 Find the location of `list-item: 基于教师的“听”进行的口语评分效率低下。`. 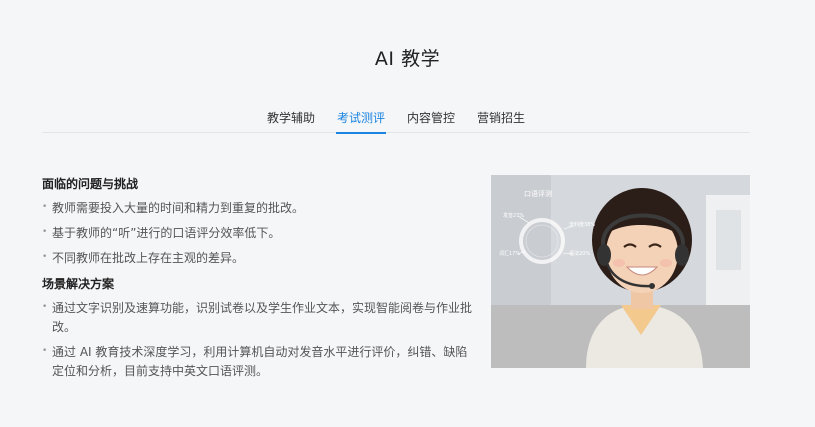

list-item: 基于教师的“听”进行的口语评分效率低下。 is located at coordinates (257, 233).